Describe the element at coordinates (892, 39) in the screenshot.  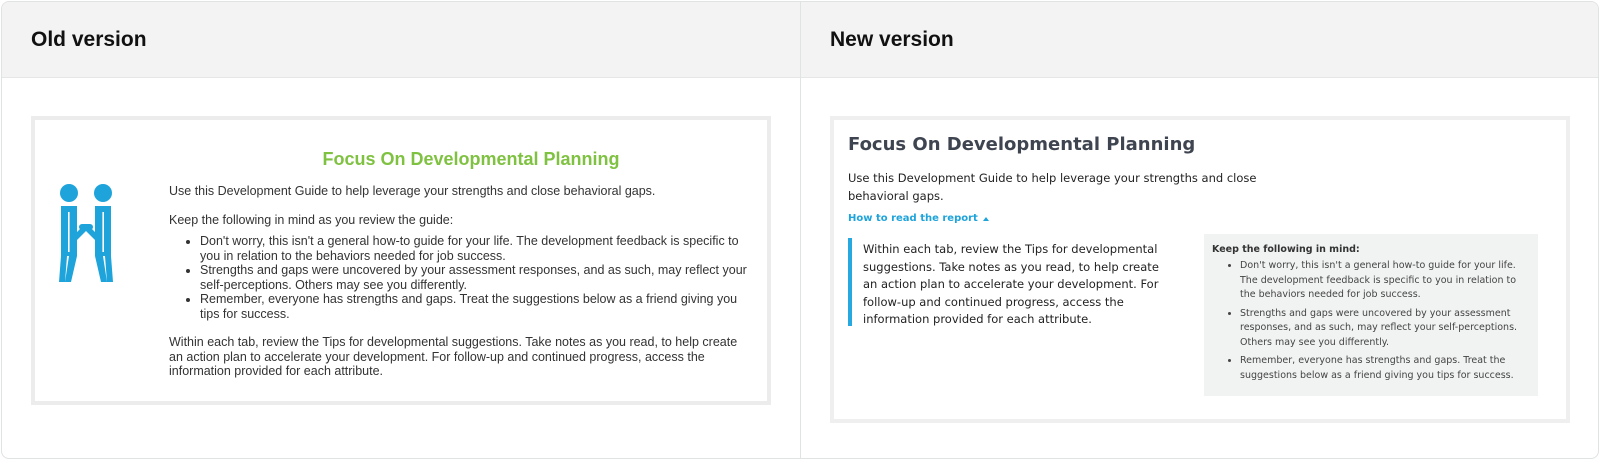
I see `new-version-title: New version` at that location.